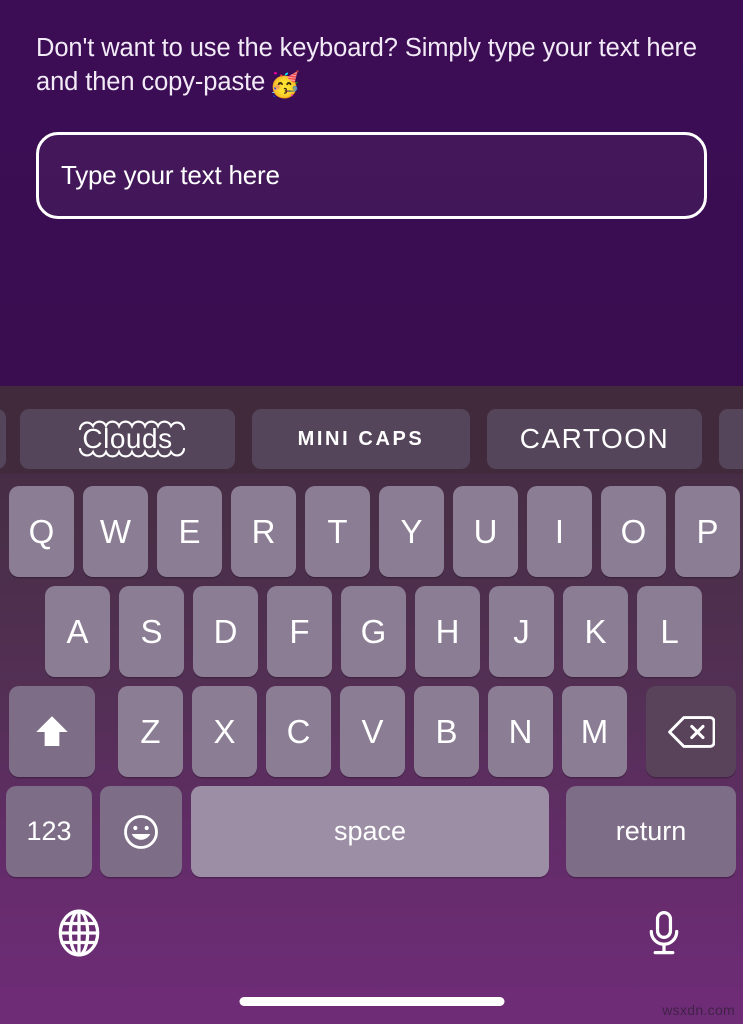 This screenshot has width=743, height=1024. I want to click on font-style-label-clouds: Clouds, so click(127, 438).